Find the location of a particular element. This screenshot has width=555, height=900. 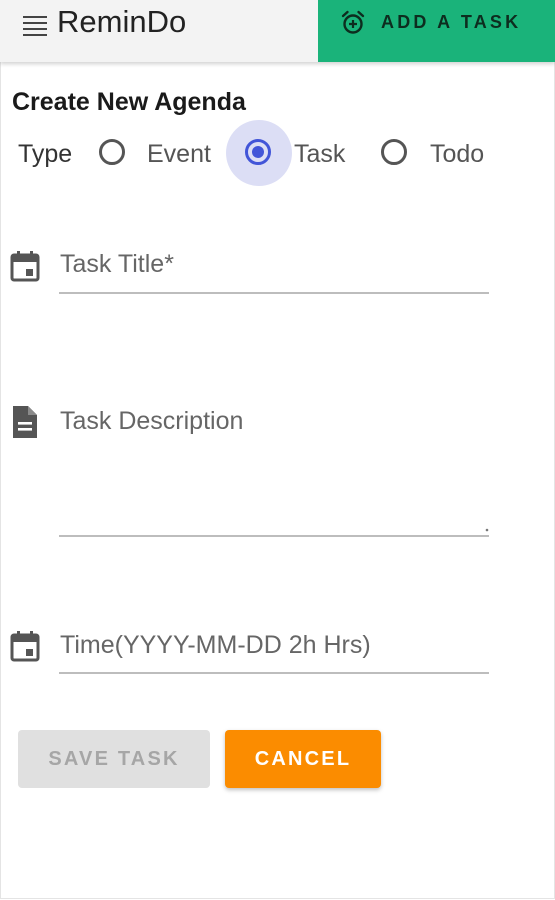

top-app-bar: ReminDo ADD A TASK is located at coordinates (277, 31).